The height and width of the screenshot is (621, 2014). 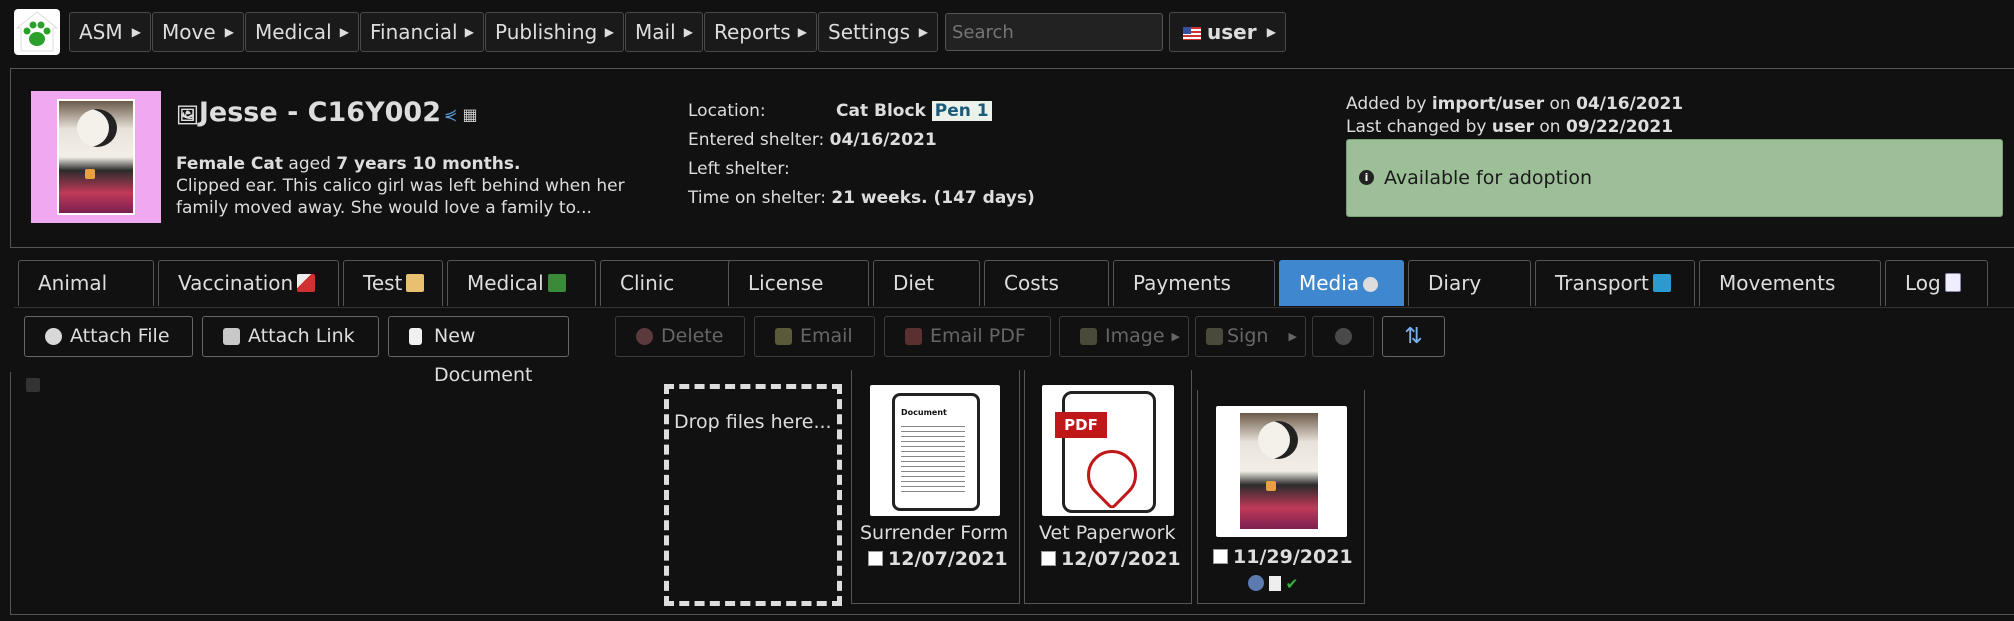 I want to click on link-icon, so click(x=231, y=336).